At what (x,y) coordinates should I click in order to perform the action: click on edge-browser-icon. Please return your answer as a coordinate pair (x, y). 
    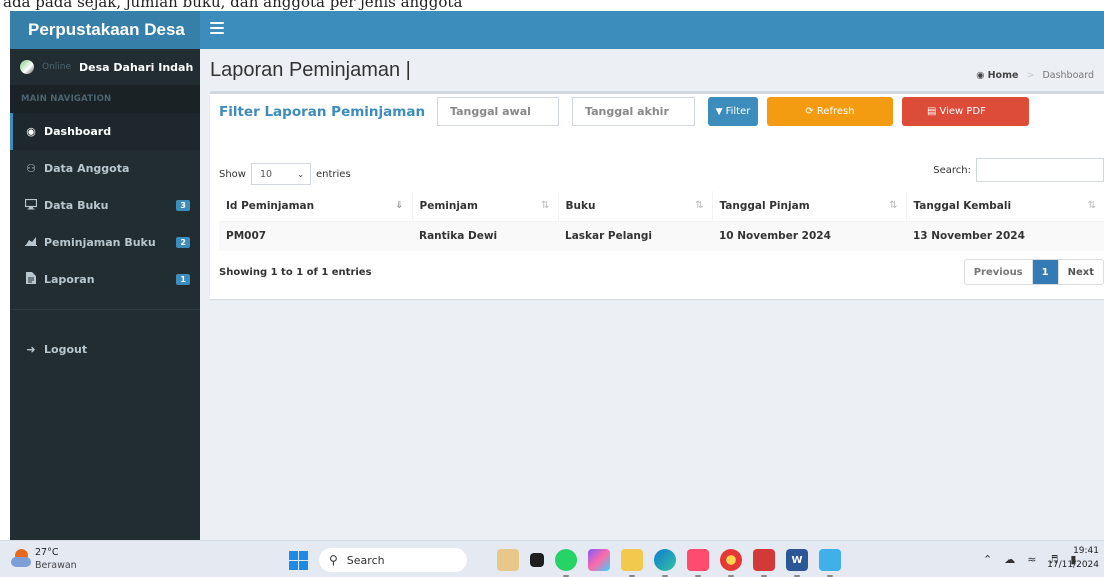
    Looking at the image, I should click on (665, 563).